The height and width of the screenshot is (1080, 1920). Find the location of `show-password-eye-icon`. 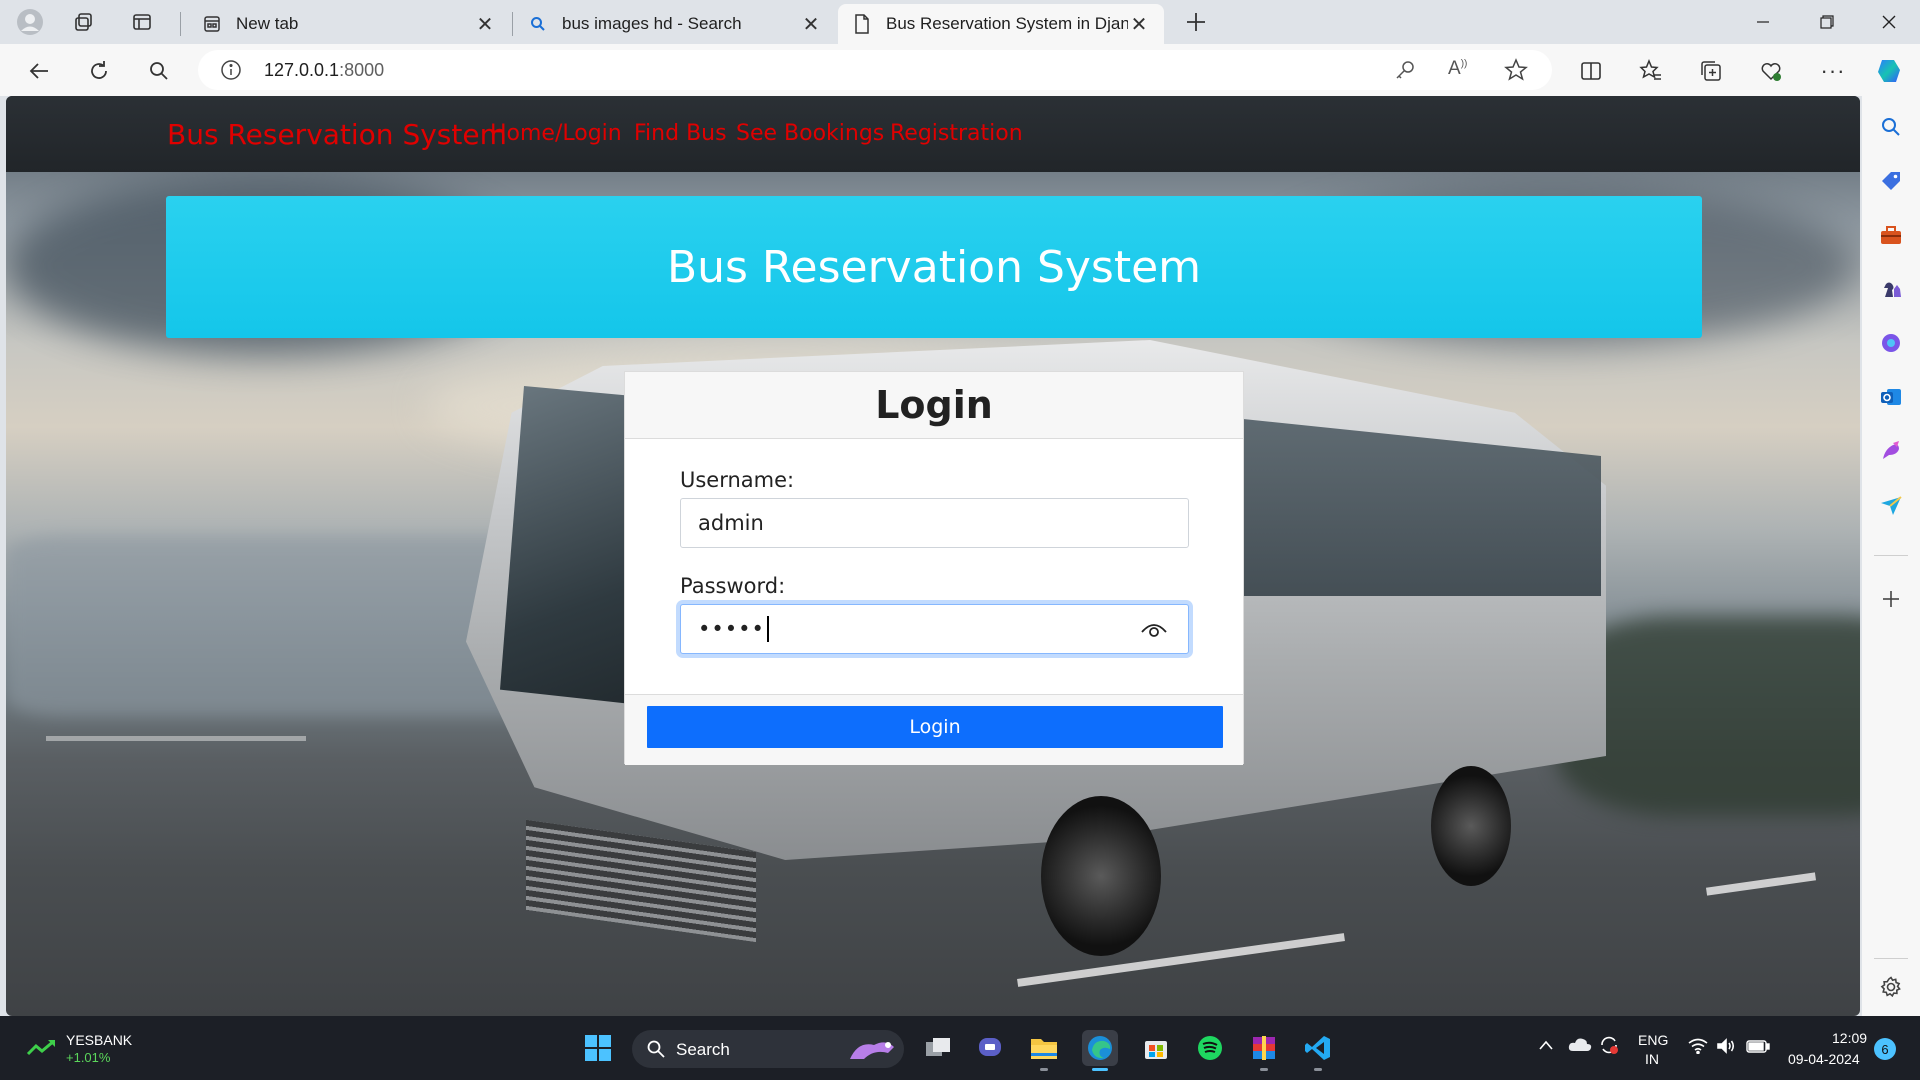

show-password-eye-icon is located at coordinates (1154, 630).